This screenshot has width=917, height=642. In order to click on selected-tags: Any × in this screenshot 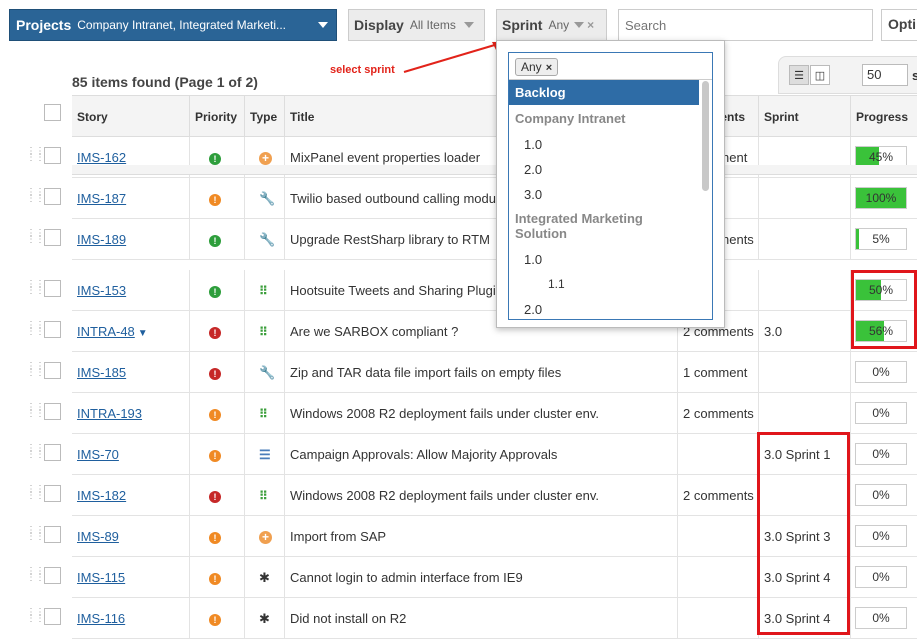, I will do `click(610, 66)`.